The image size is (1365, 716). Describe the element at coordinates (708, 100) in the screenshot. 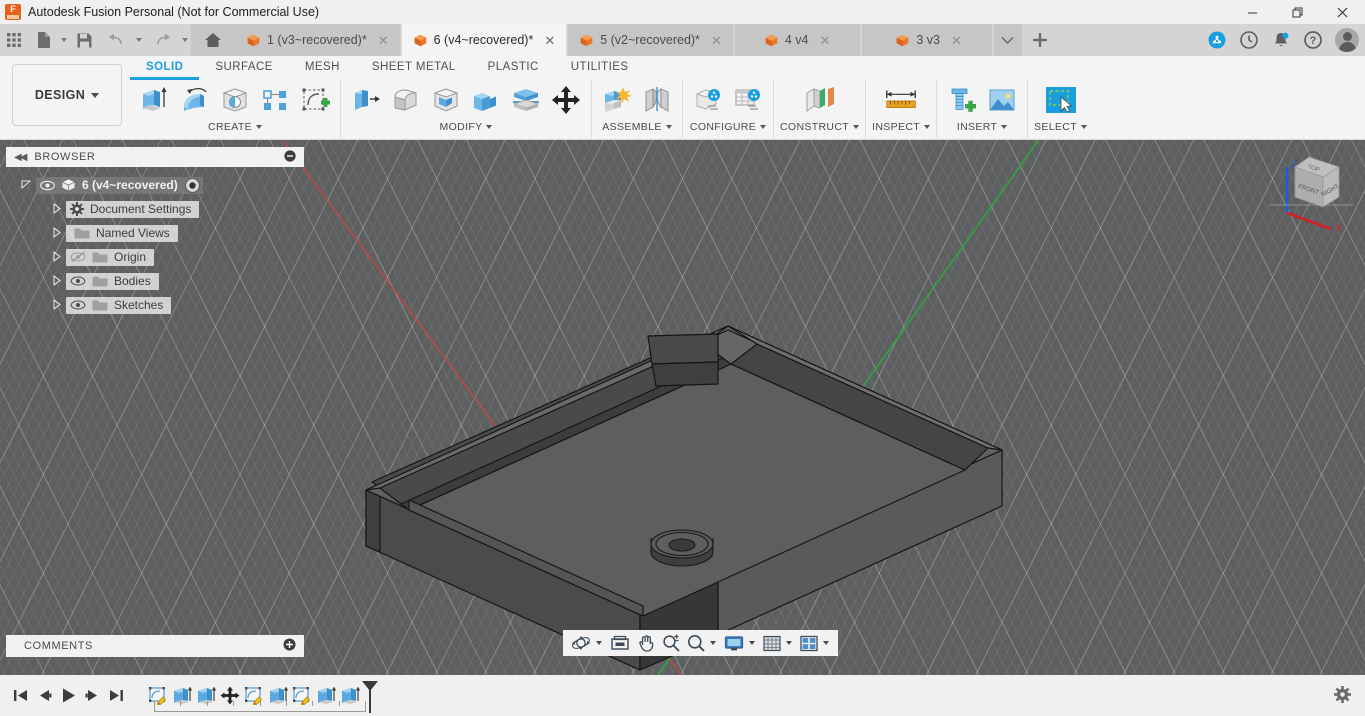

I see `create-configuration-icon` at that location.